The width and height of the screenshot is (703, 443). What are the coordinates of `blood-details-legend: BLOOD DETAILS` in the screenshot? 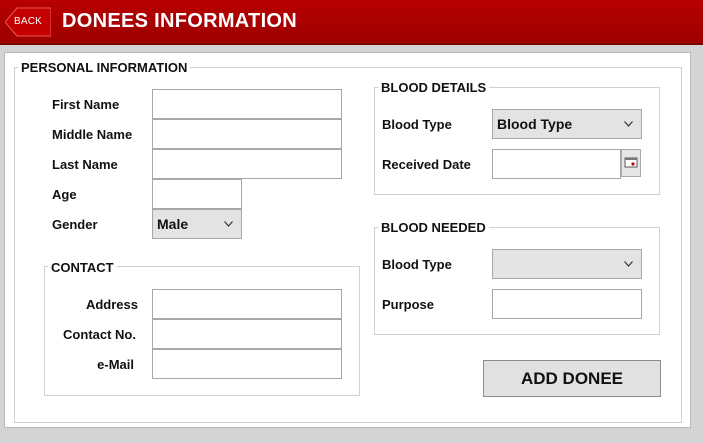 It's located at (434, 87).